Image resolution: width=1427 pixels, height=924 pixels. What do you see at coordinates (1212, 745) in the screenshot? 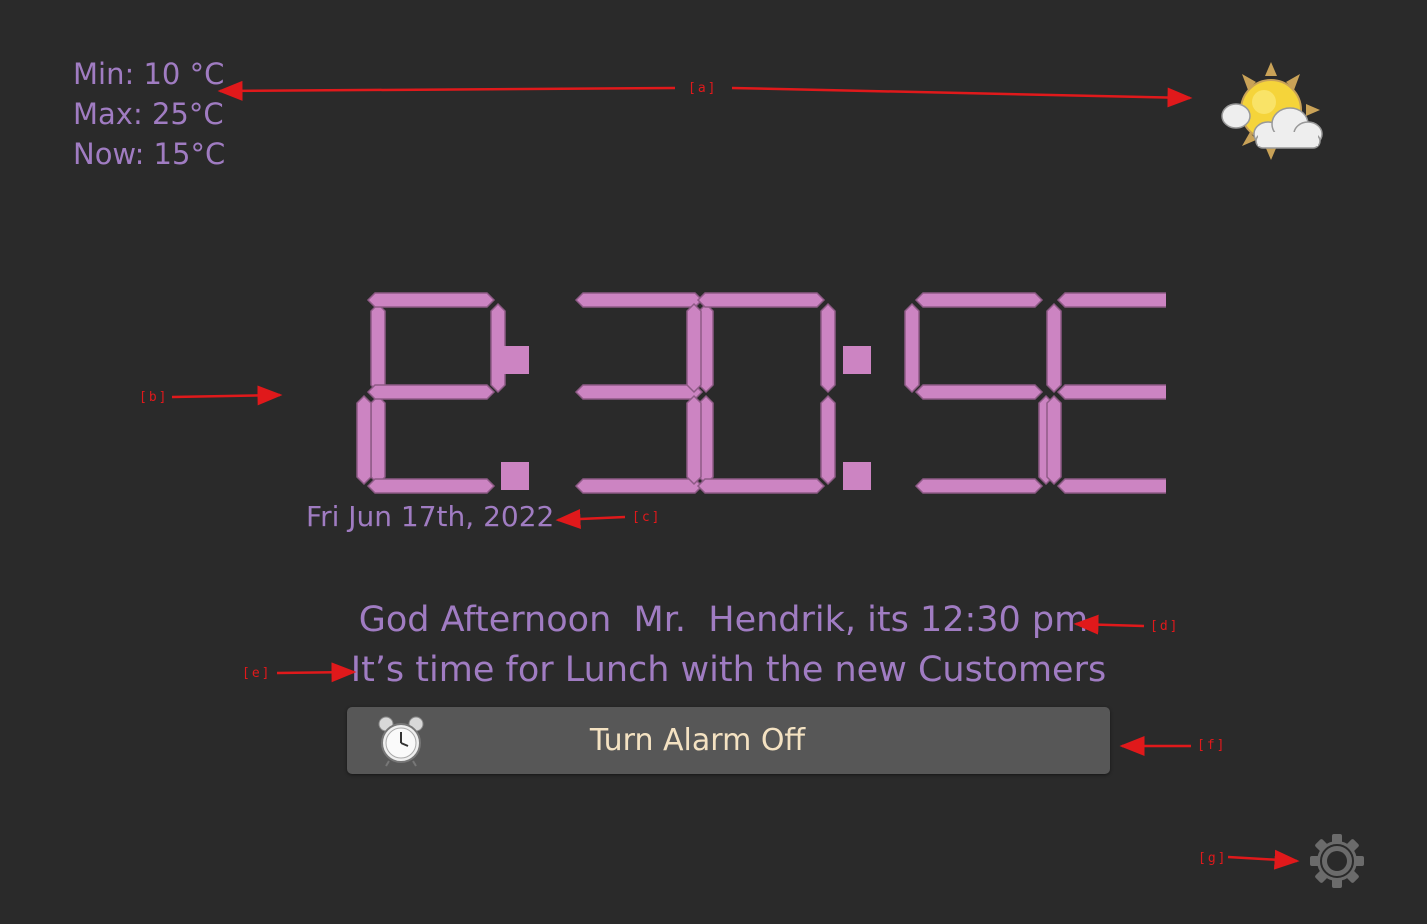
I see `annotation-f: [f]` at bounding box center [1212, 745].